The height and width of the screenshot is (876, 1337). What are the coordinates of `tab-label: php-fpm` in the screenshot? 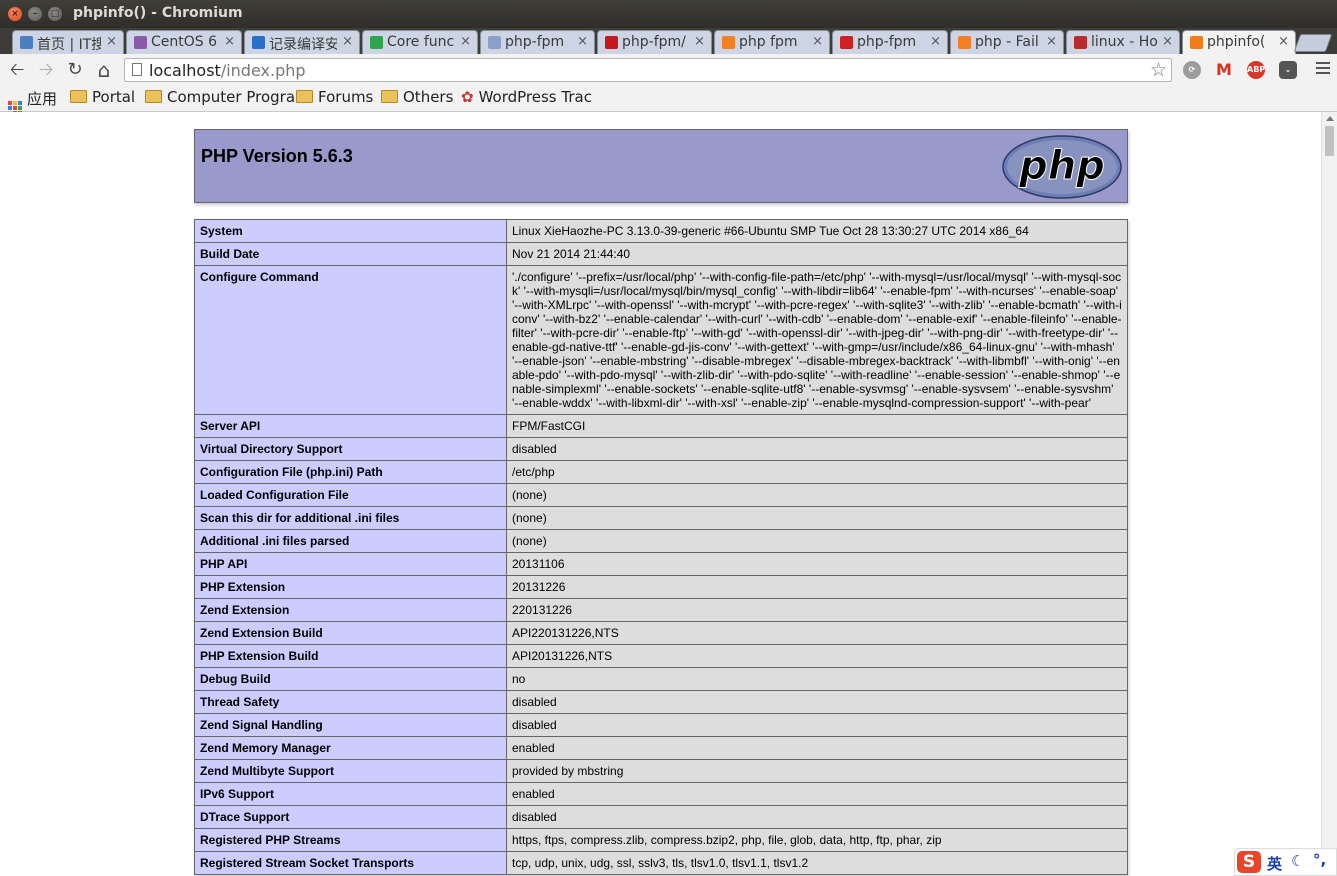 It's located at (887, 42).